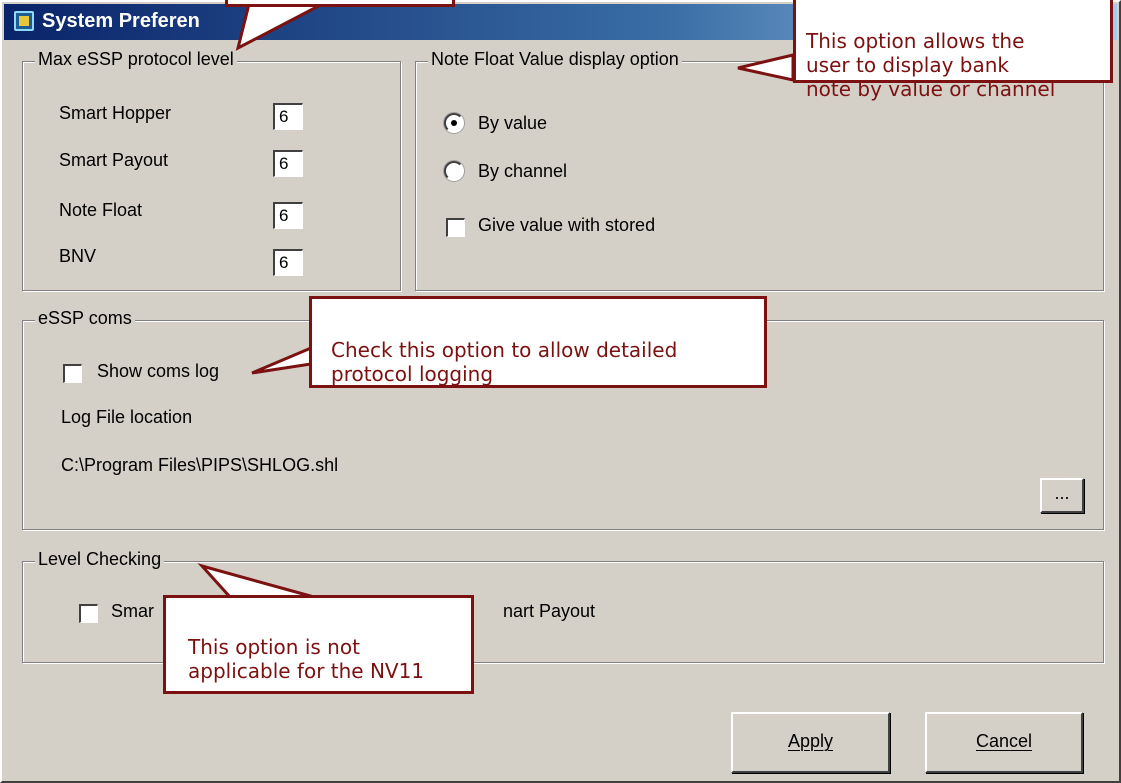 This screenshot has width=1121, height=783. I want to click on nv11-callout-pointer, so click(256, 581).